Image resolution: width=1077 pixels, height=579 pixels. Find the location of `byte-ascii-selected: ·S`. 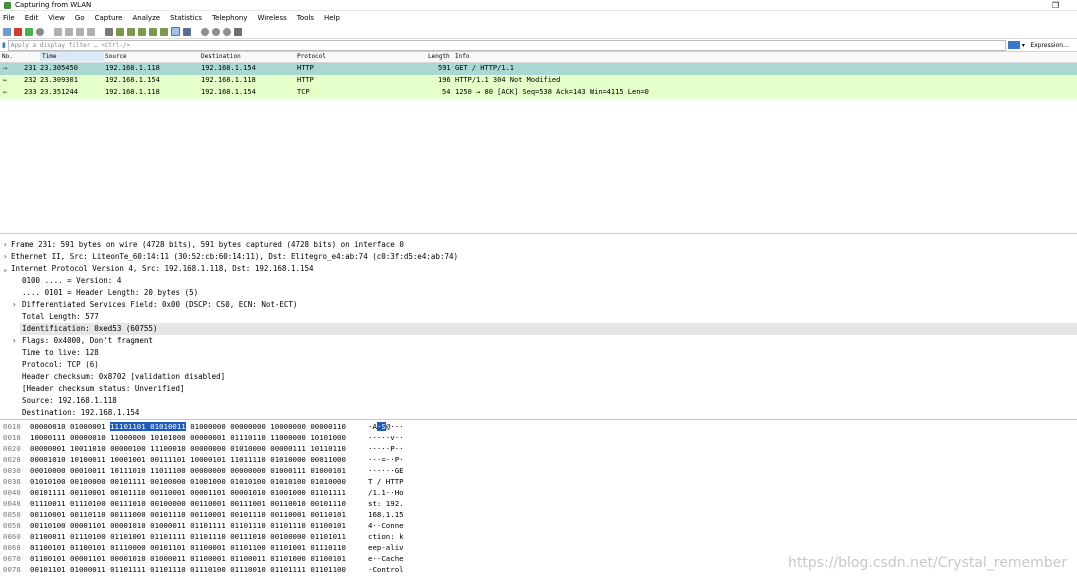

byte-ascii-selected: ·S is located at coordinates (381, 426).